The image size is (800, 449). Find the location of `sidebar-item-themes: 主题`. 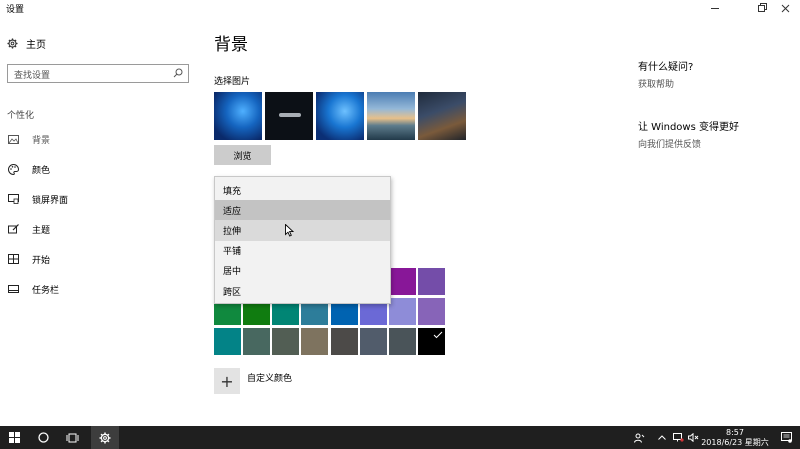

sidebar-item-themes: 主题 is located at coordinates (28, 229).